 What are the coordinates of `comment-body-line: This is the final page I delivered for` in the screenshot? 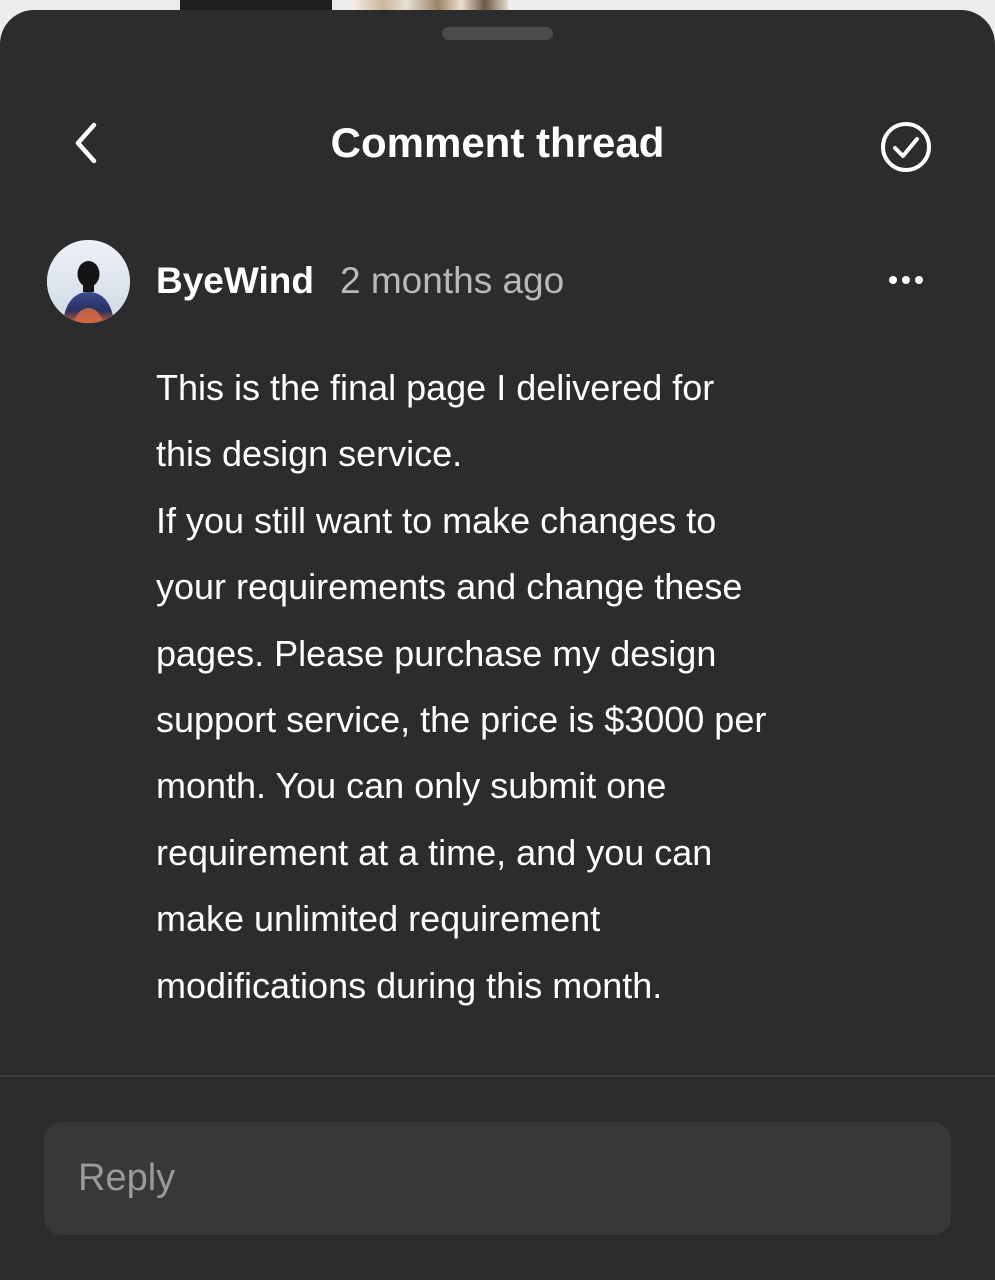 It's located at (435, 387).